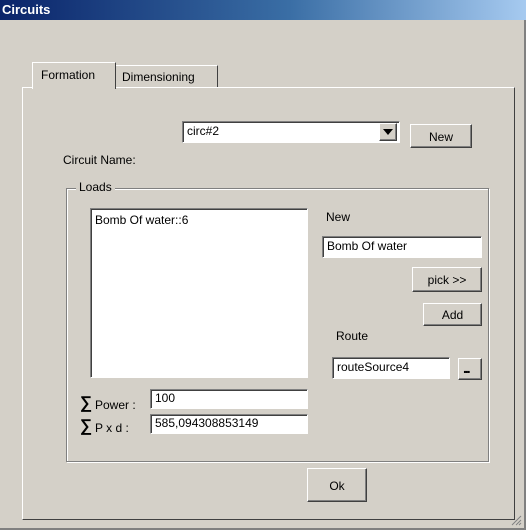  I want to click on circuit-name-label: Circuit Name:, so click(99, 160).